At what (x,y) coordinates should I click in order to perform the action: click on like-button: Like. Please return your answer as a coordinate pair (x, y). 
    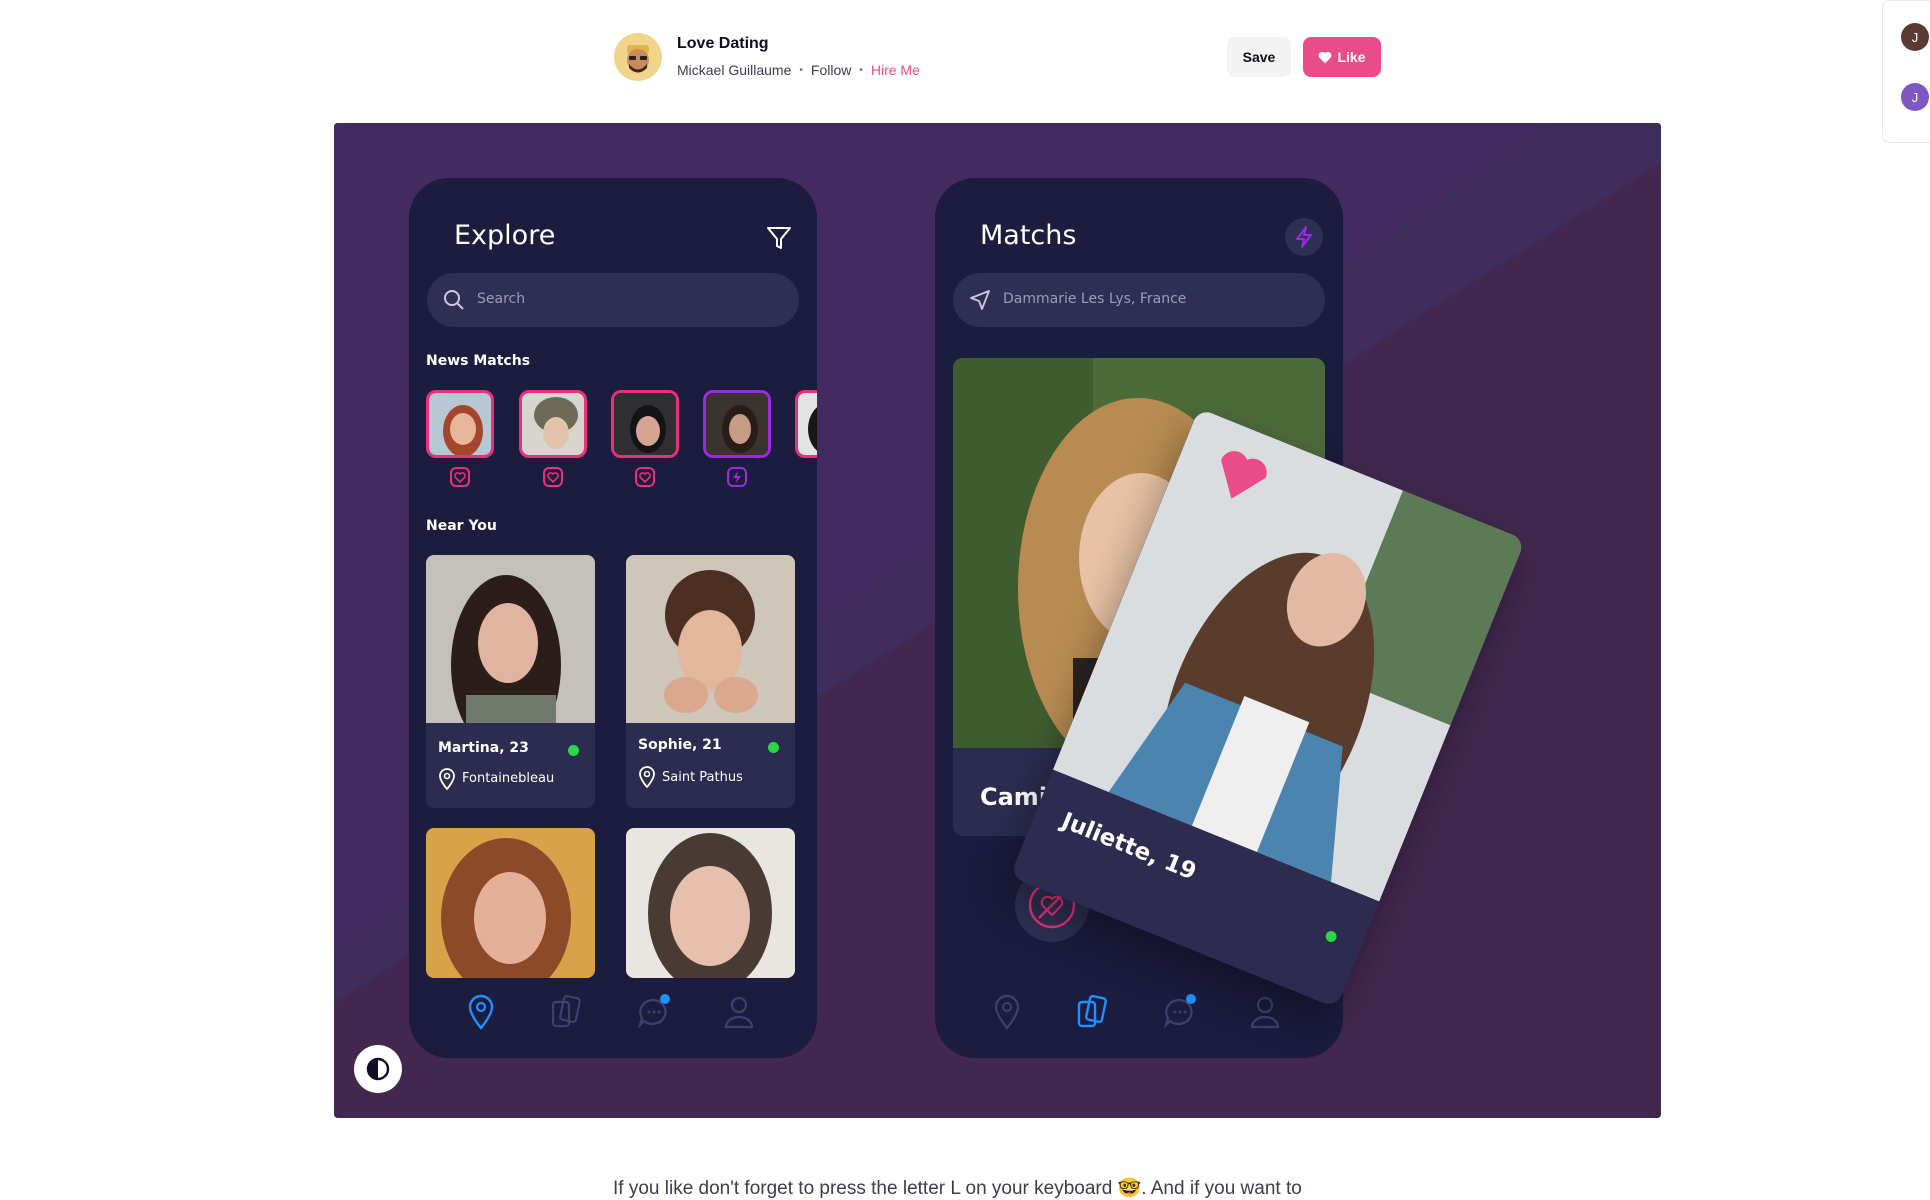
    Looking at the image, I should click on (1342, 57).